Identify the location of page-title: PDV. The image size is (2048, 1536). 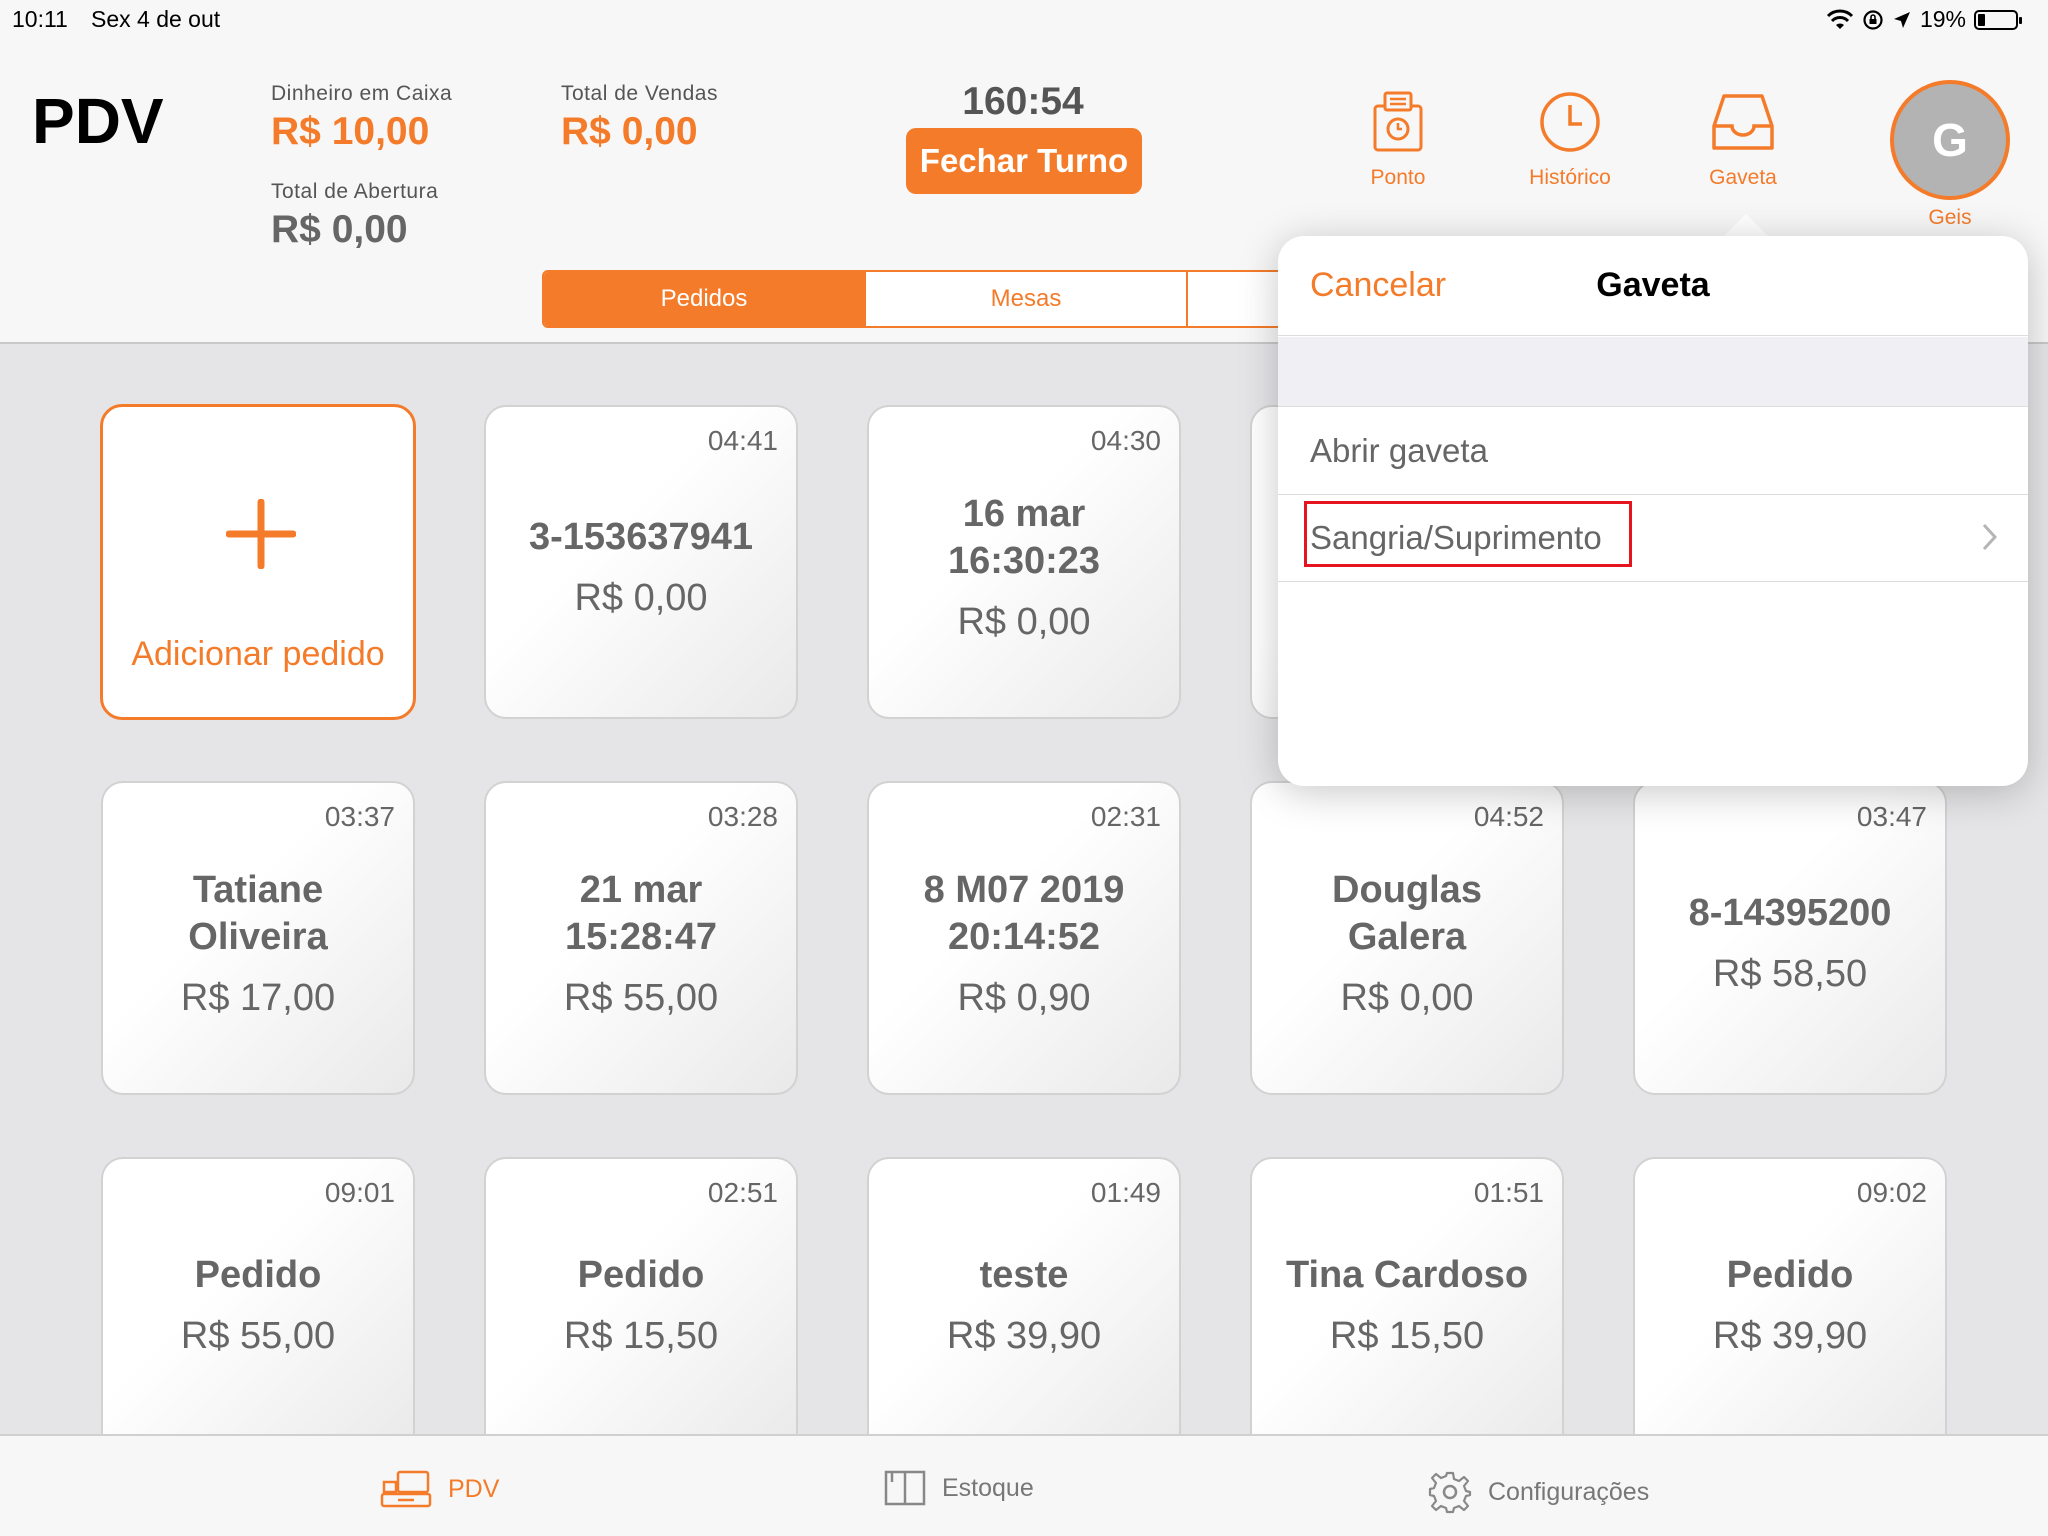
(98, 121).